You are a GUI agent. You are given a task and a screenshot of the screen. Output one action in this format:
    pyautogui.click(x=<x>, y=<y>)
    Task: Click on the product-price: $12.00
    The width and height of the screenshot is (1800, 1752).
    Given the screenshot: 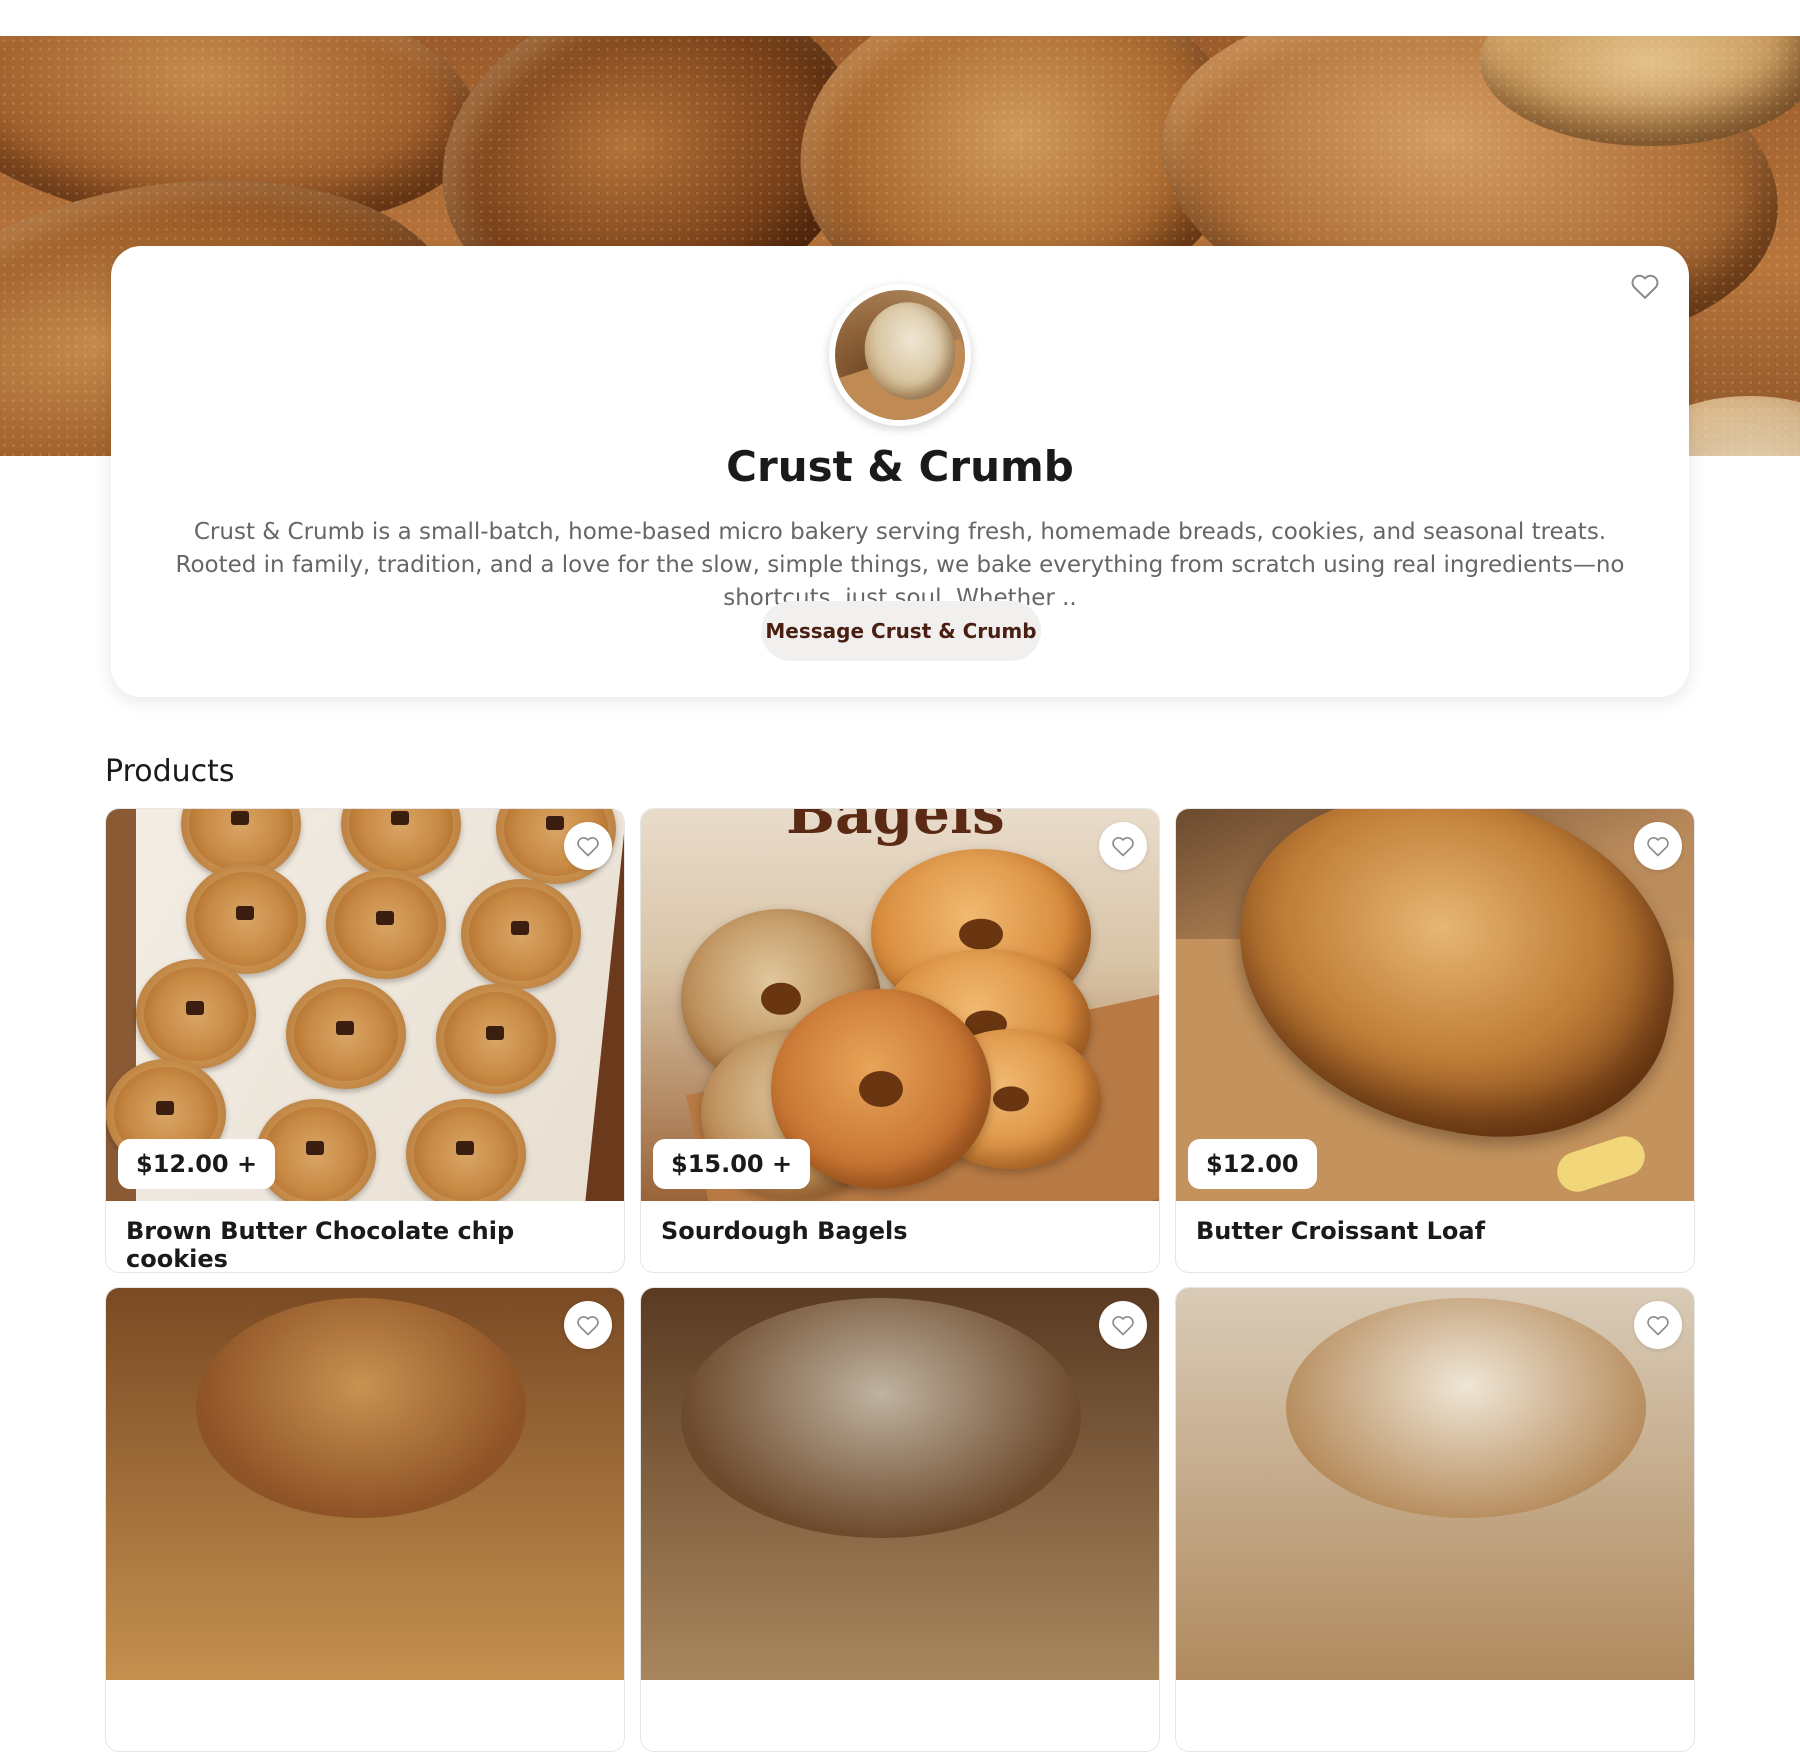 What is the action you would take?
    pyautogui.click(x=1252, y=1164)
    